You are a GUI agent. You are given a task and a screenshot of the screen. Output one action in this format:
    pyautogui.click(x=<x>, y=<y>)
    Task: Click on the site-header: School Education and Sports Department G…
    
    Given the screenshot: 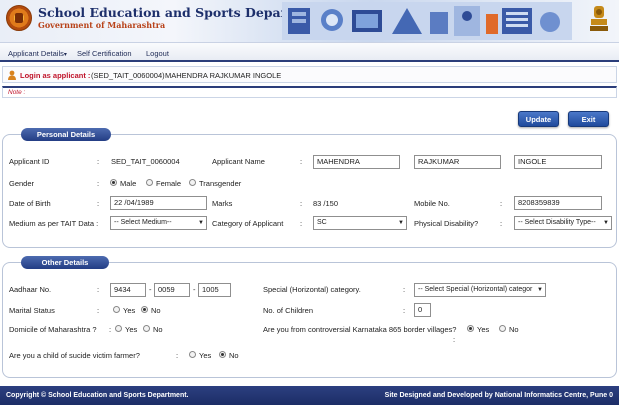 What is the action you would take?
    pyautogui.click(x=309, y=21)
    